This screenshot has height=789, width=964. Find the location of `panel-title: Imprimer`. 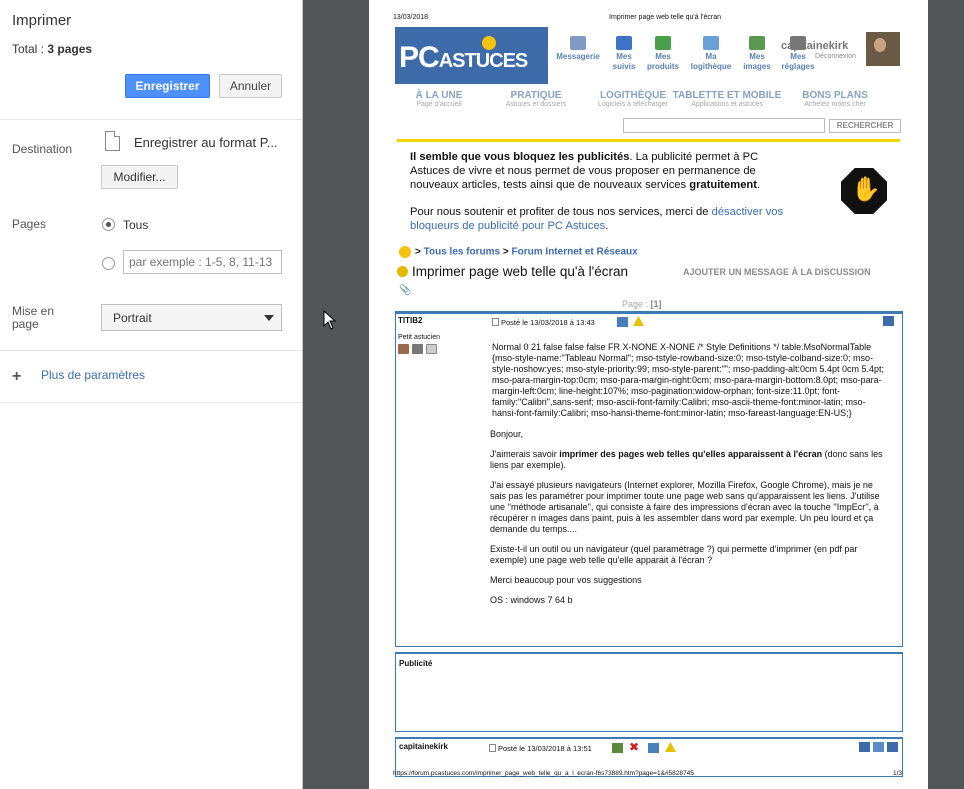

panel-title: Imprimer is located at coordinates (42, 20).